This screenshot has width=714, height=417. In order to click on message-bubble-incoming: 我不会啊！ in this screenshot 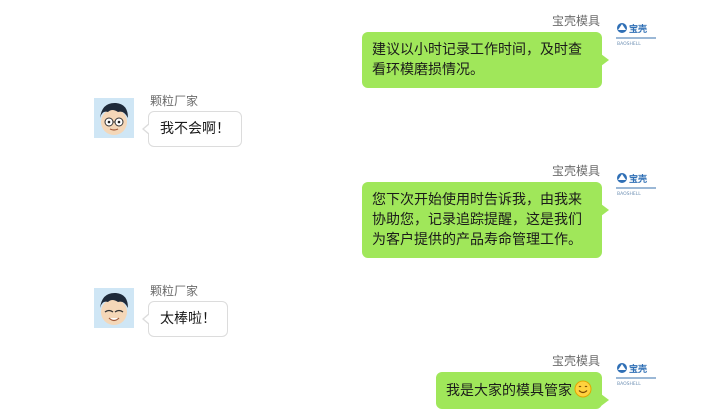, I will do `click(192, 129)`.